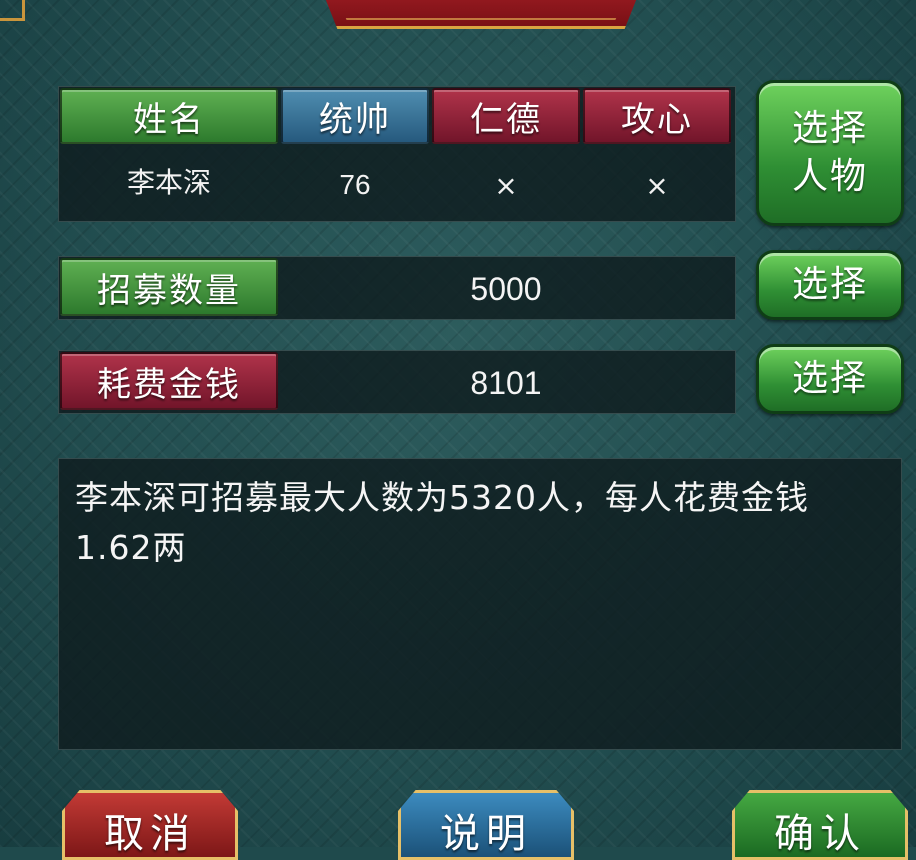 The height and width of the screenshot is (860, 916). What do you see at coordinates (150, 825) in the screenshot?
I see `cancel-button: 取消` at bounding box center [150, 825].